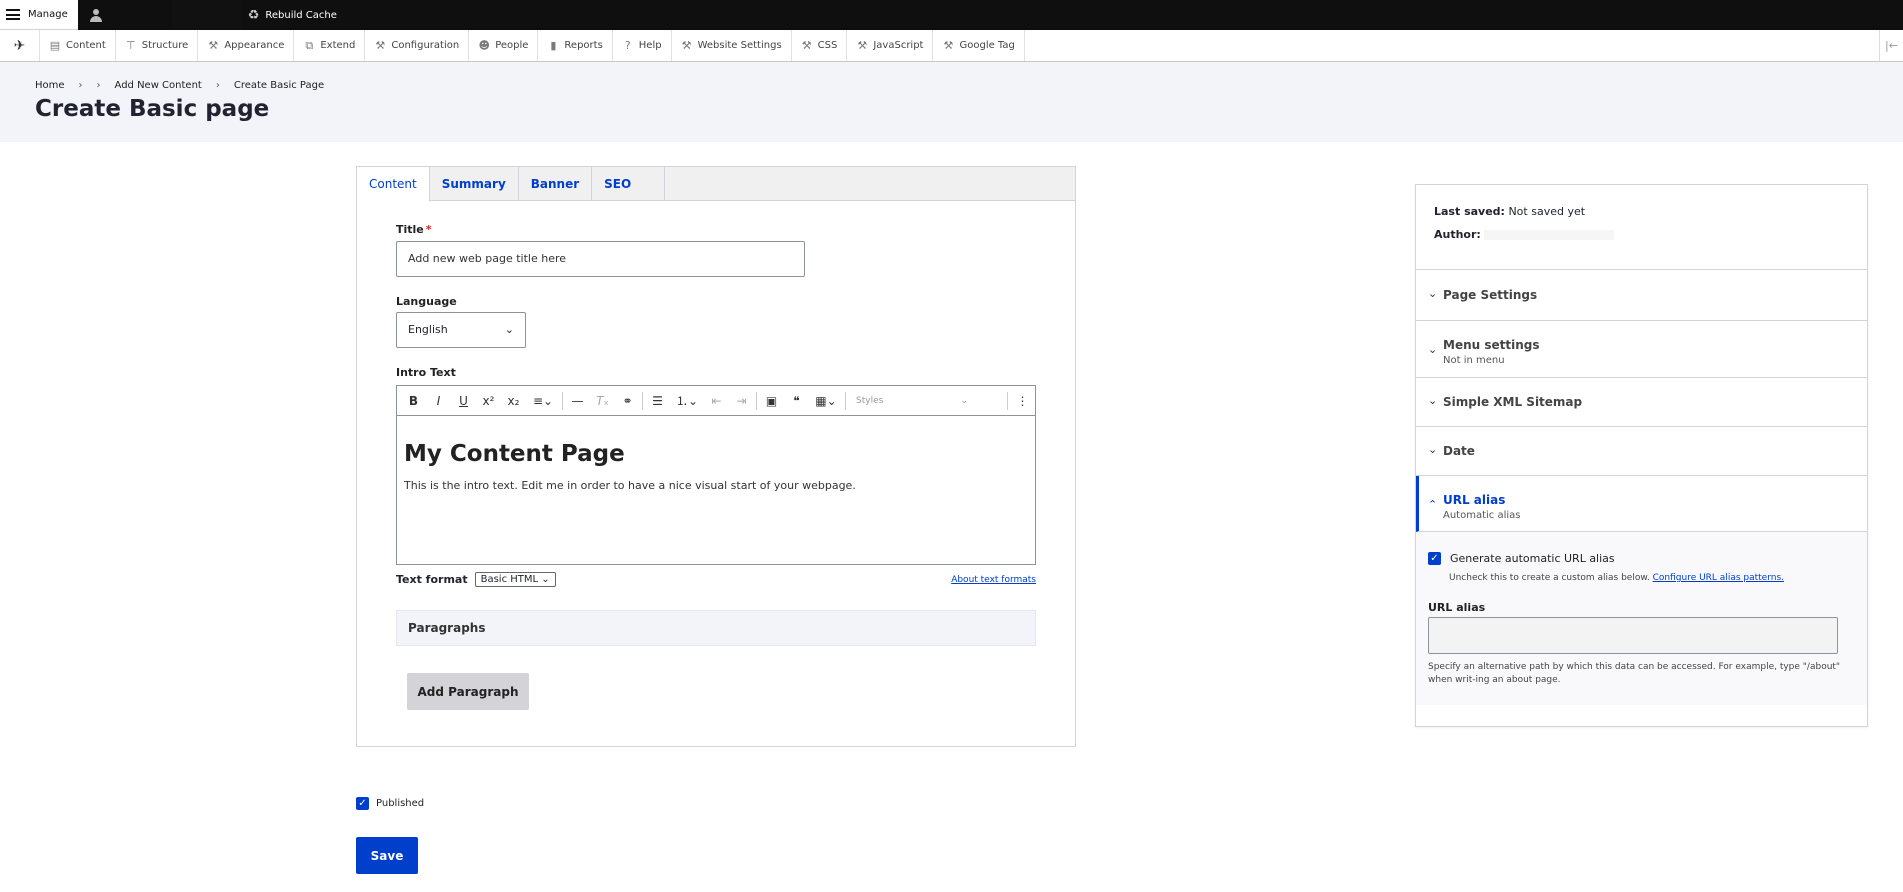  I want to click on user-icon, so click(95, 15).